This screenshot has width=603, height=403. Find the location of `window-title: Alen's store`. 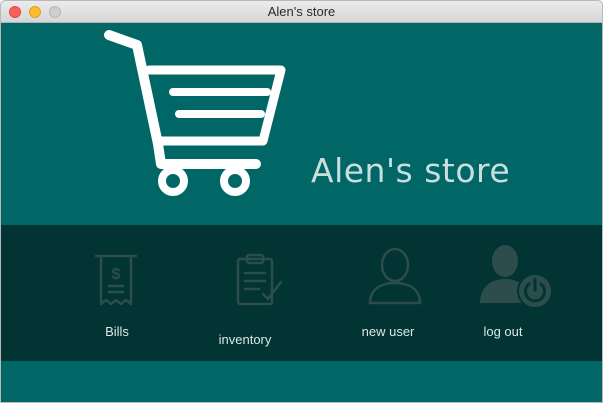

window-title: Alen's store is located at coordinates (301, 11).